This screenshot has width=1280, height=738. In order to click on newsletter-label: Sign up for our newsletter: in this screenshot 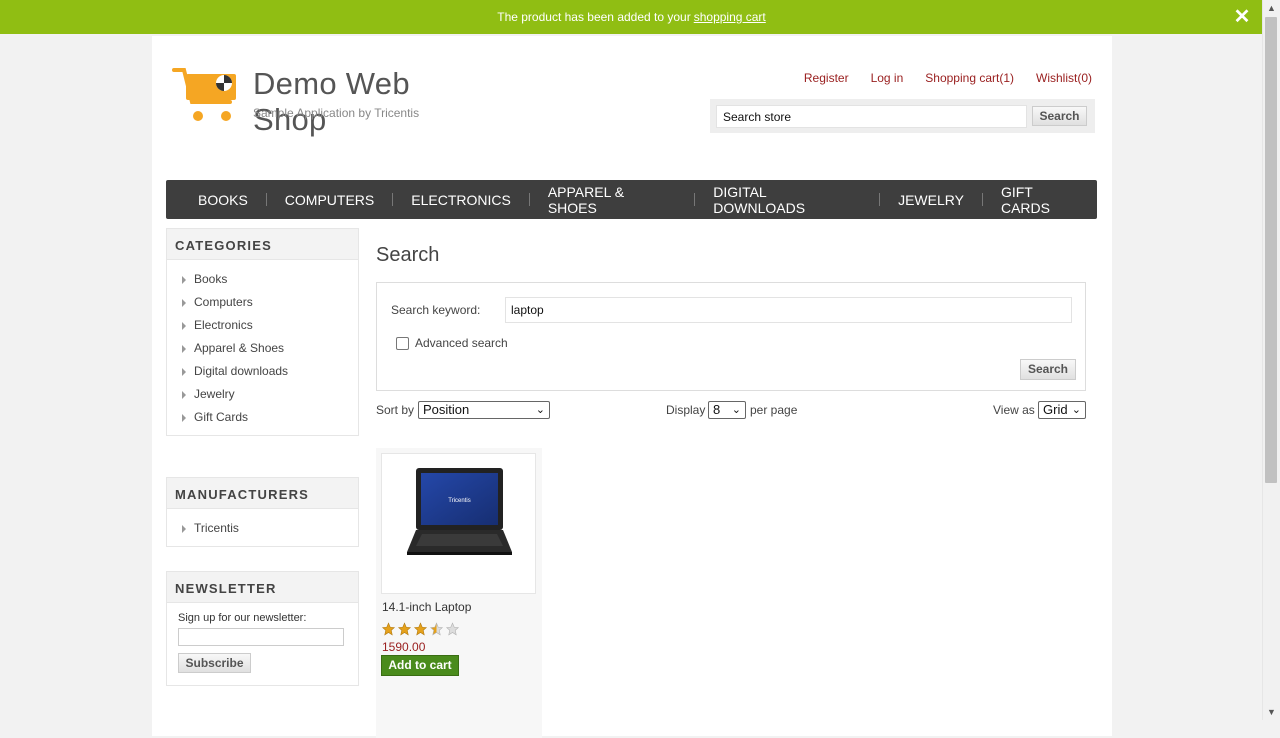, I will do `click(242, 618)`.